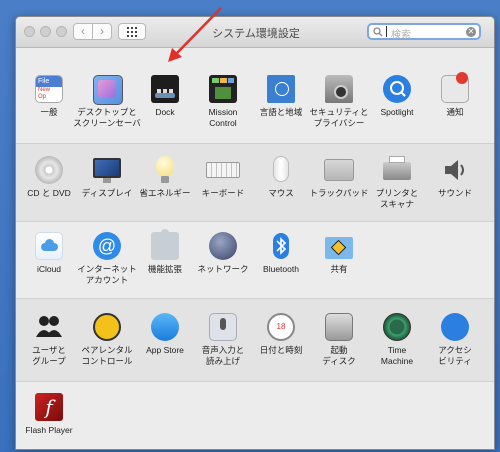 The image size is (500, 452). What do you see at coordinates (454, 193) in the screenshot?
I see `pref-label: サウンド` at bounding box center [454, 193].